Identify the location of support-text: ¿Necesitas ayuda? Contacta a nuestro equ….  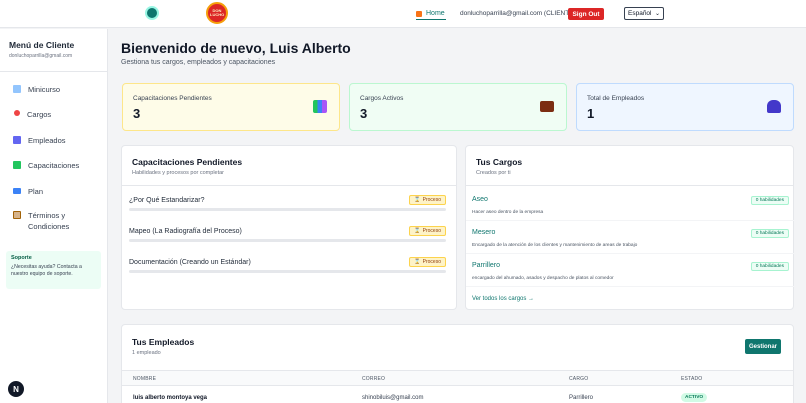
(46, 270).